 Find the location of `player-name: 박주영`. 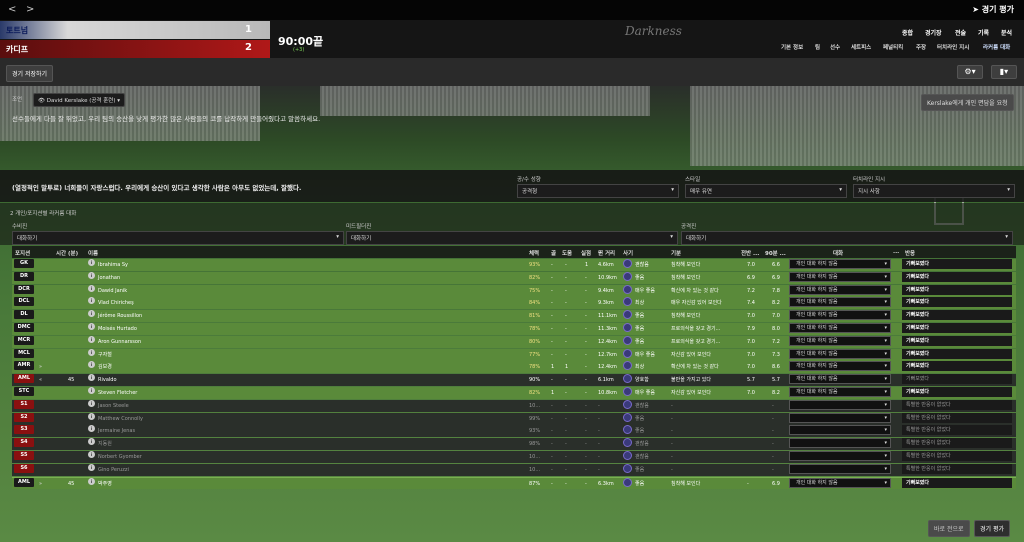

player-name: 박주영 is located at coordinates (105, 484).